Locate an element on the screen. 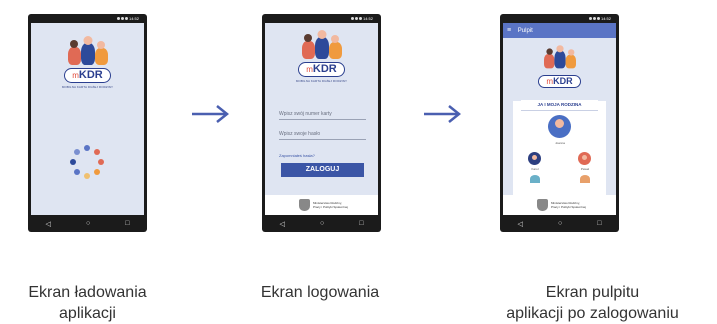  member-name: Karol is located at coordinates (535, 169).